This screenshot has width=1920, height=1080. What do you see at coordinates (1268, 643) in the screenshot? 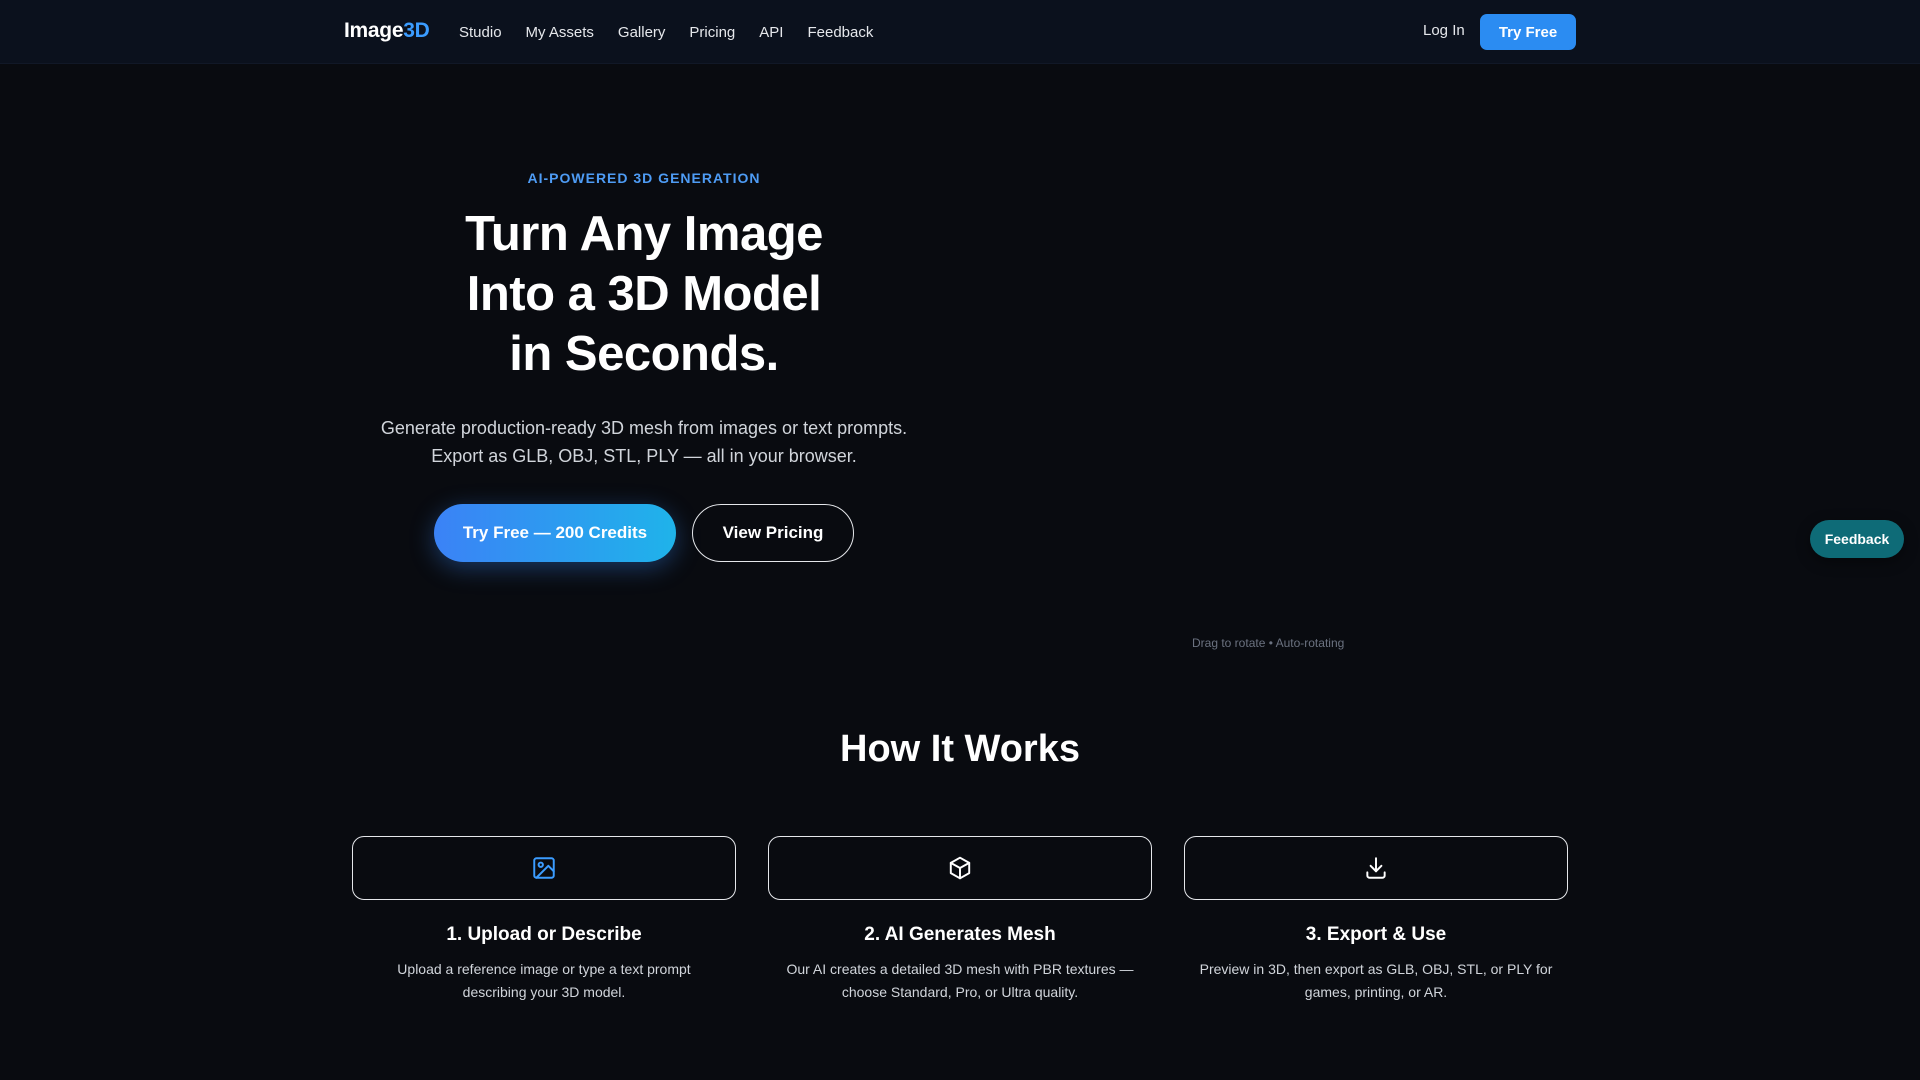
I see `viewer-hint: Drag to rotate • Auto-rotating` at bounding box center [1268, 643].